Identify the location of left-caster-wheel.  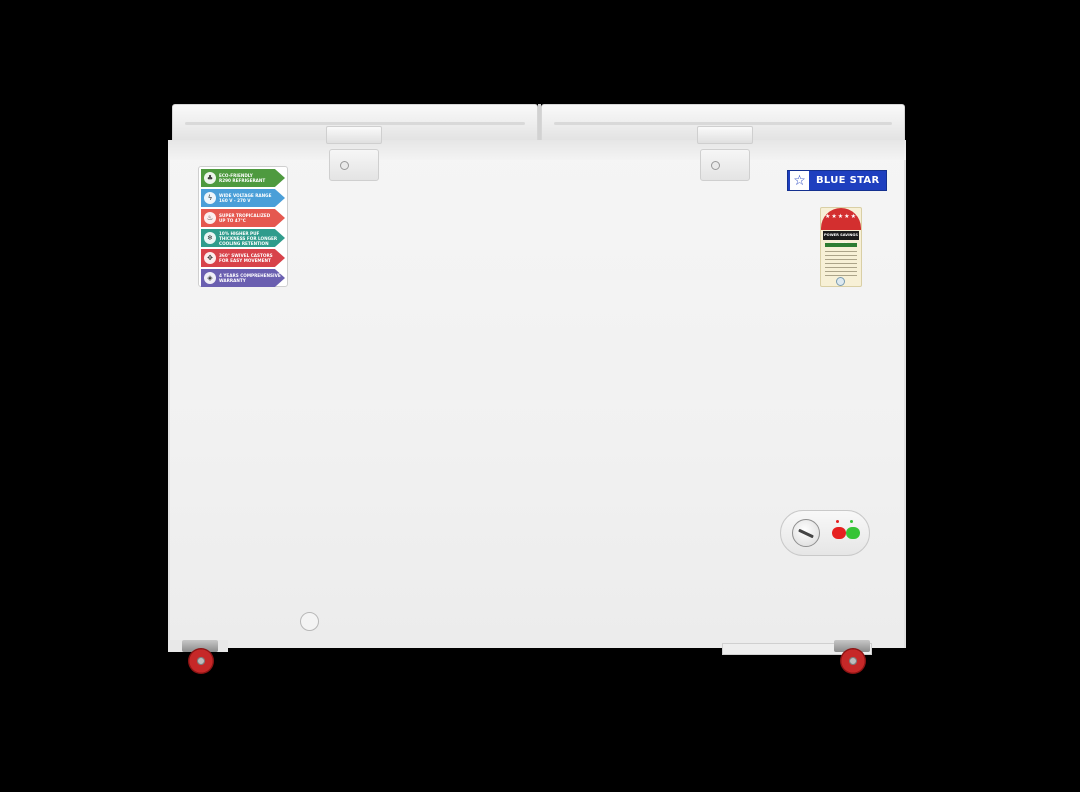
(200, 660).